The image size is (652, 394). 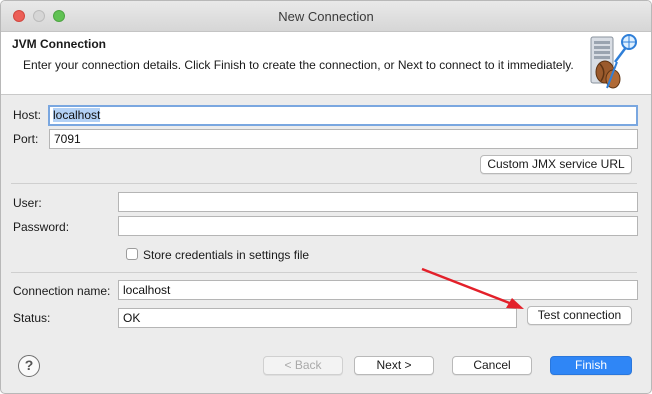 I want to click on page-title: JVM Connection, so click(x=59, y=44).